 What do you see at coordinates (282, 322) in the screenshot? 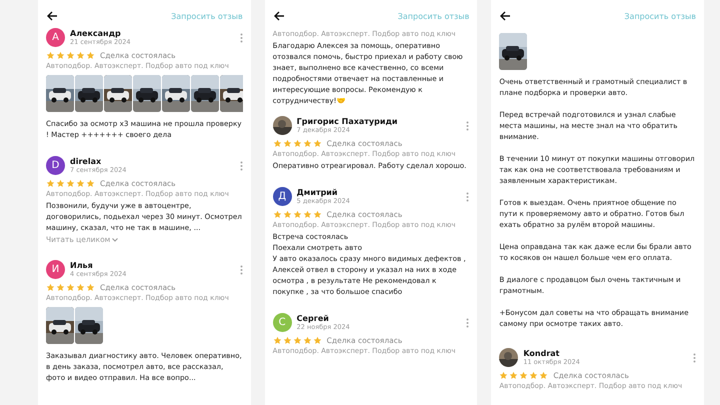
I see `user-avatar: С` at bounding box center [282, 322].